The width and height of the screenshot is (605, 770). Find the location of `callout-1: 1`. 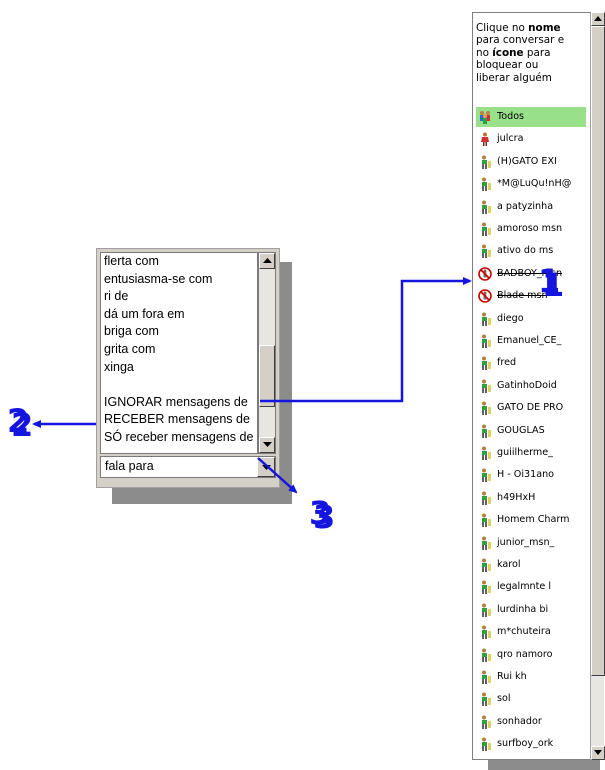

callout-1: 1 is located at coordinates (549, 281).